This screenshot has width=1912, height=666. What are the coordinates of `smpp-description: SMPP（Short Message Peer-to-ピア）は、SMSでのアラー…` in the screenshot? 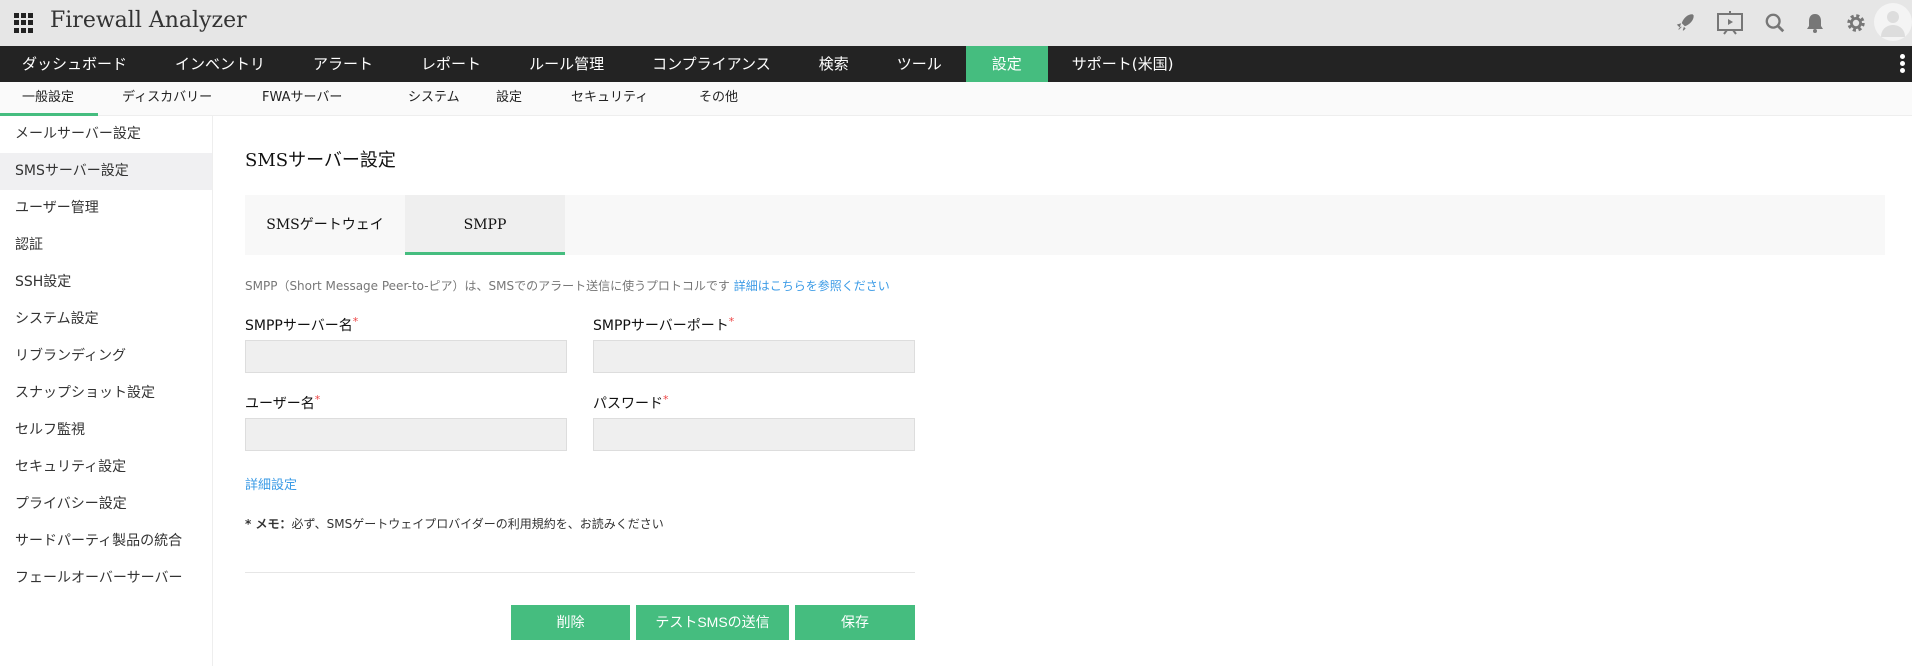 It's located at (567, 285).